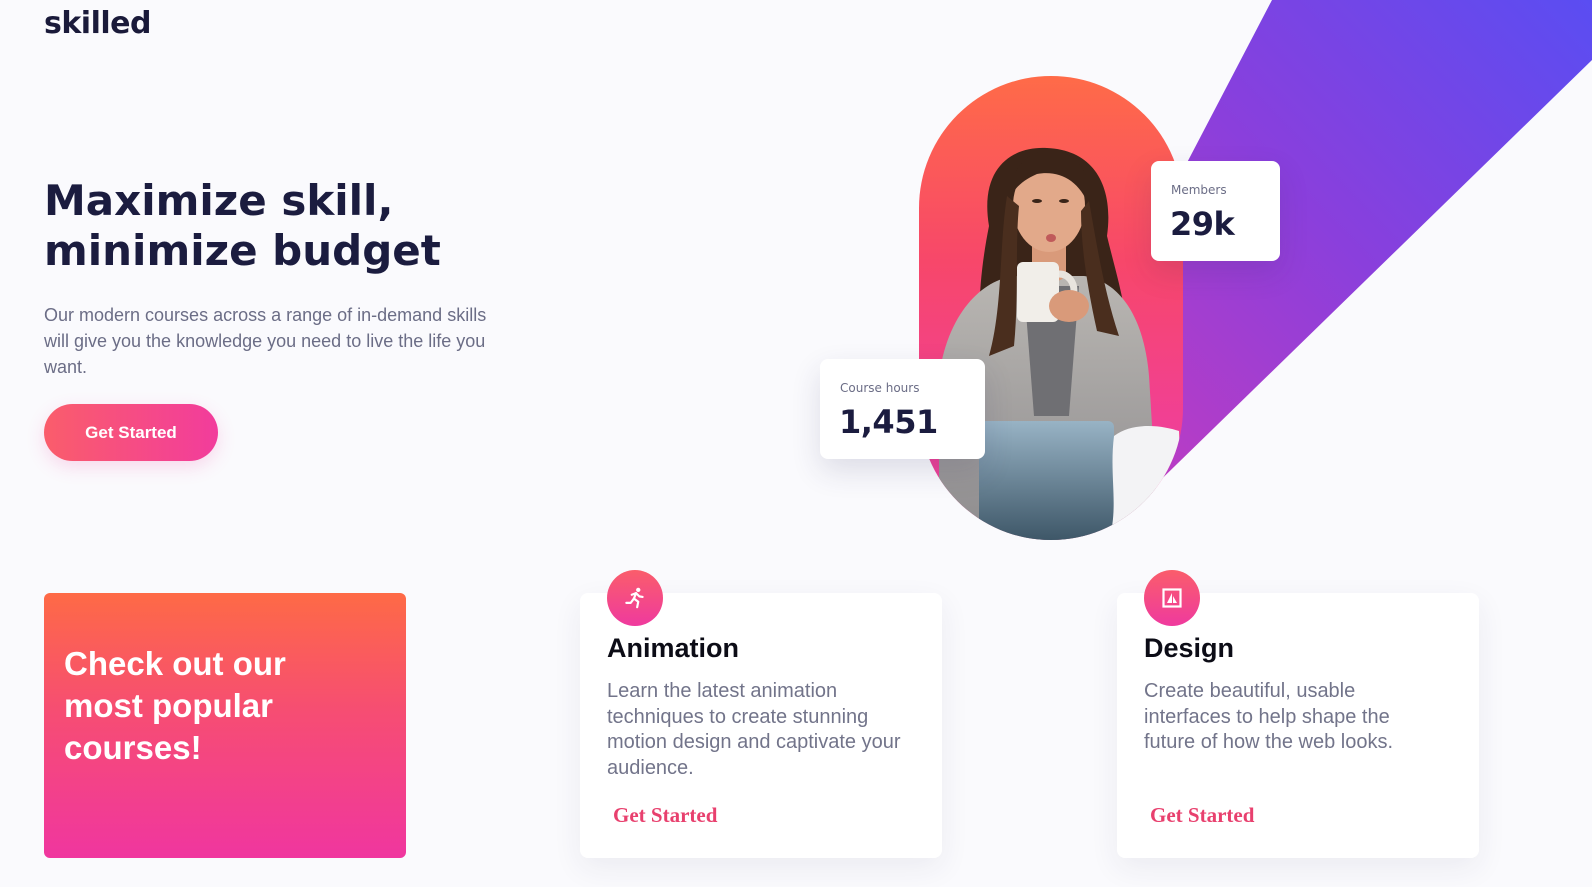  I want to click on course-hours-stat-card: Course hours 1,451, so click(902, 409).